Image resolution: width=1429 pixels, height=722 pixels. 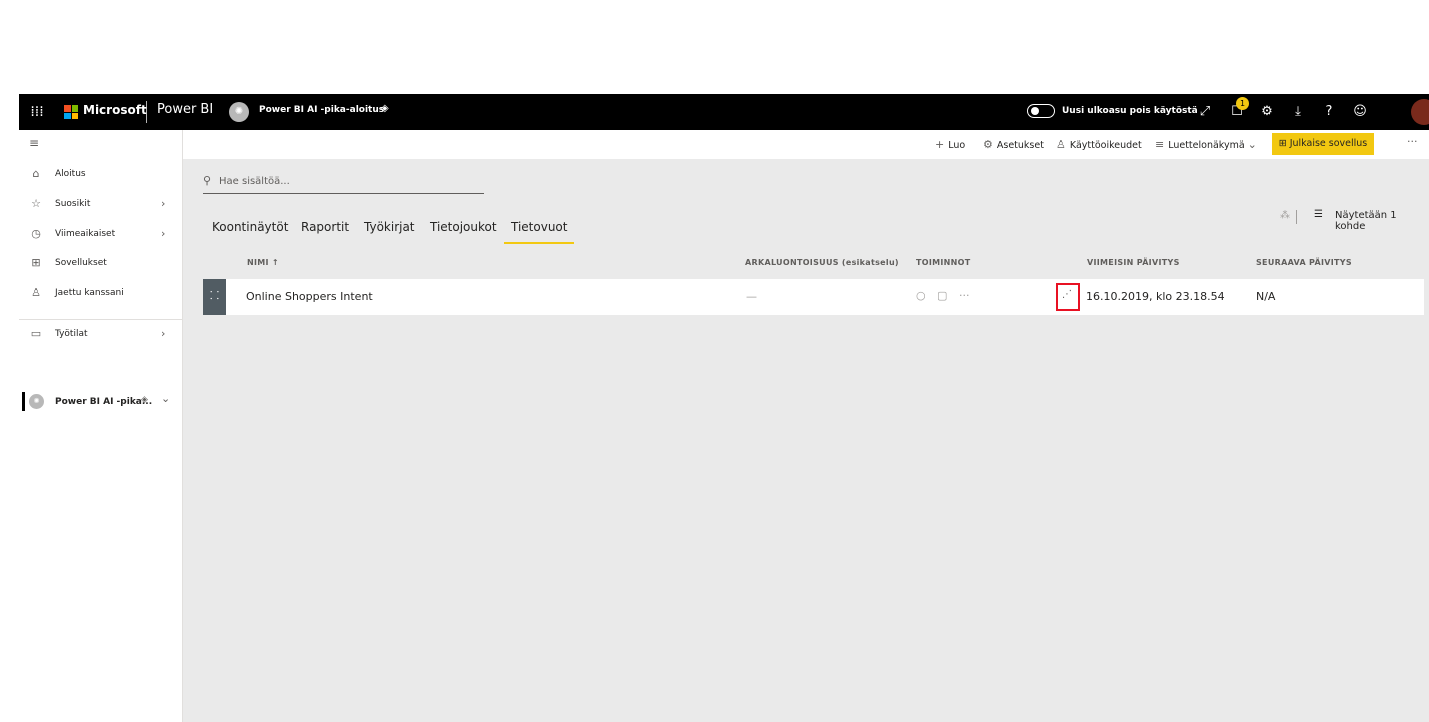 What do you see at coordinates (943, 262) in the screenshot?
I see `column-header-actions: TOIMINNOT` at bounding box center [943, 262].